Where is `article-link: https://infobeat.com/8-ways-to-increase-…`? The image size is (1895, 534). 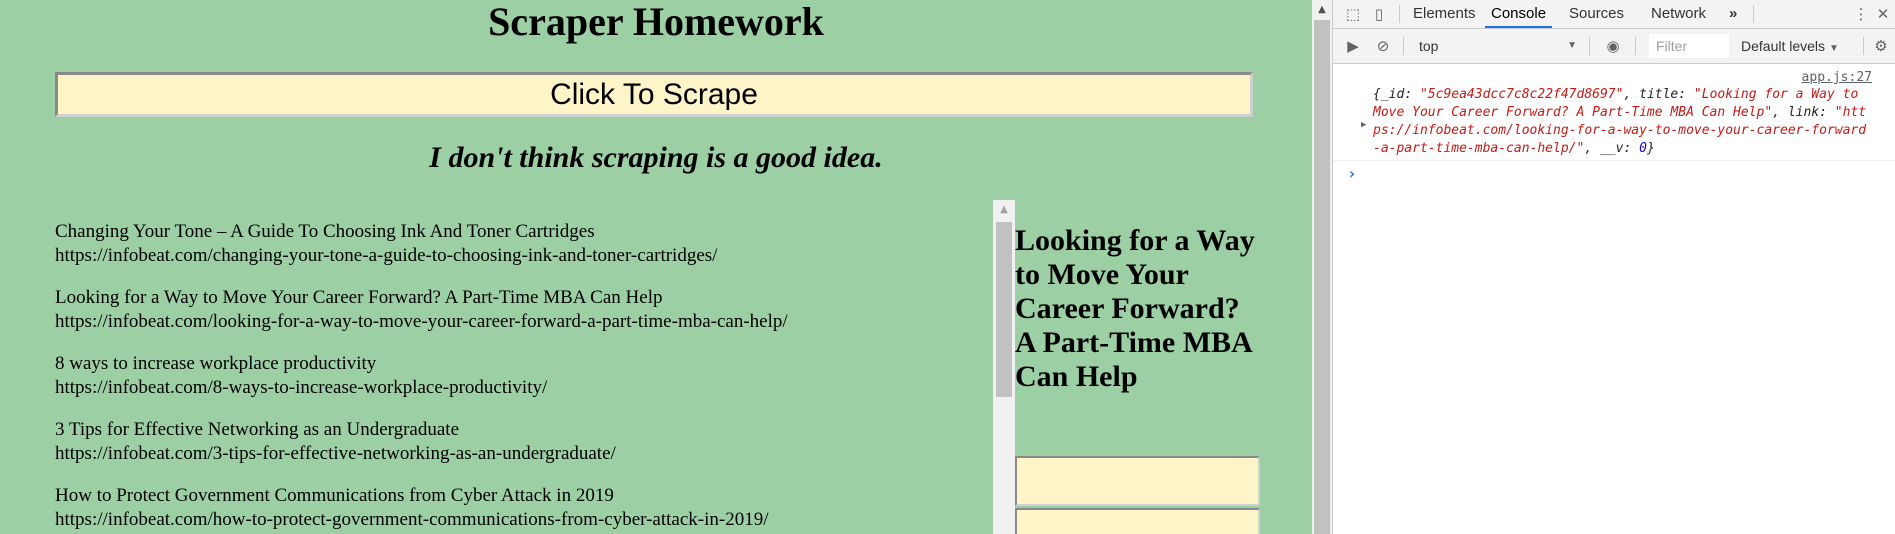 article-link: https://infobeat.com/8-ways-to-increase-… is located at coordinates (525, 388).